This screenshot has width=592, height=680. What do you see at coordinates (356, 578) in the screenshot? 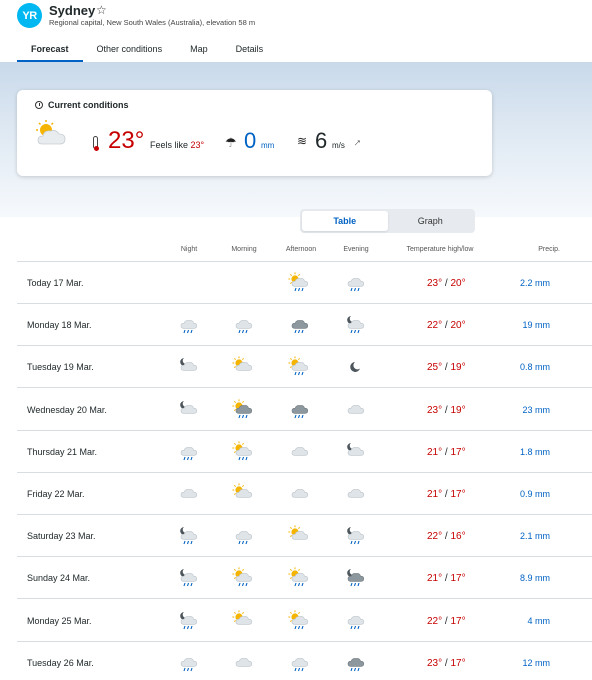
I see `dark-cloud-moon-rain-icon` at bounding box center [356, 578].